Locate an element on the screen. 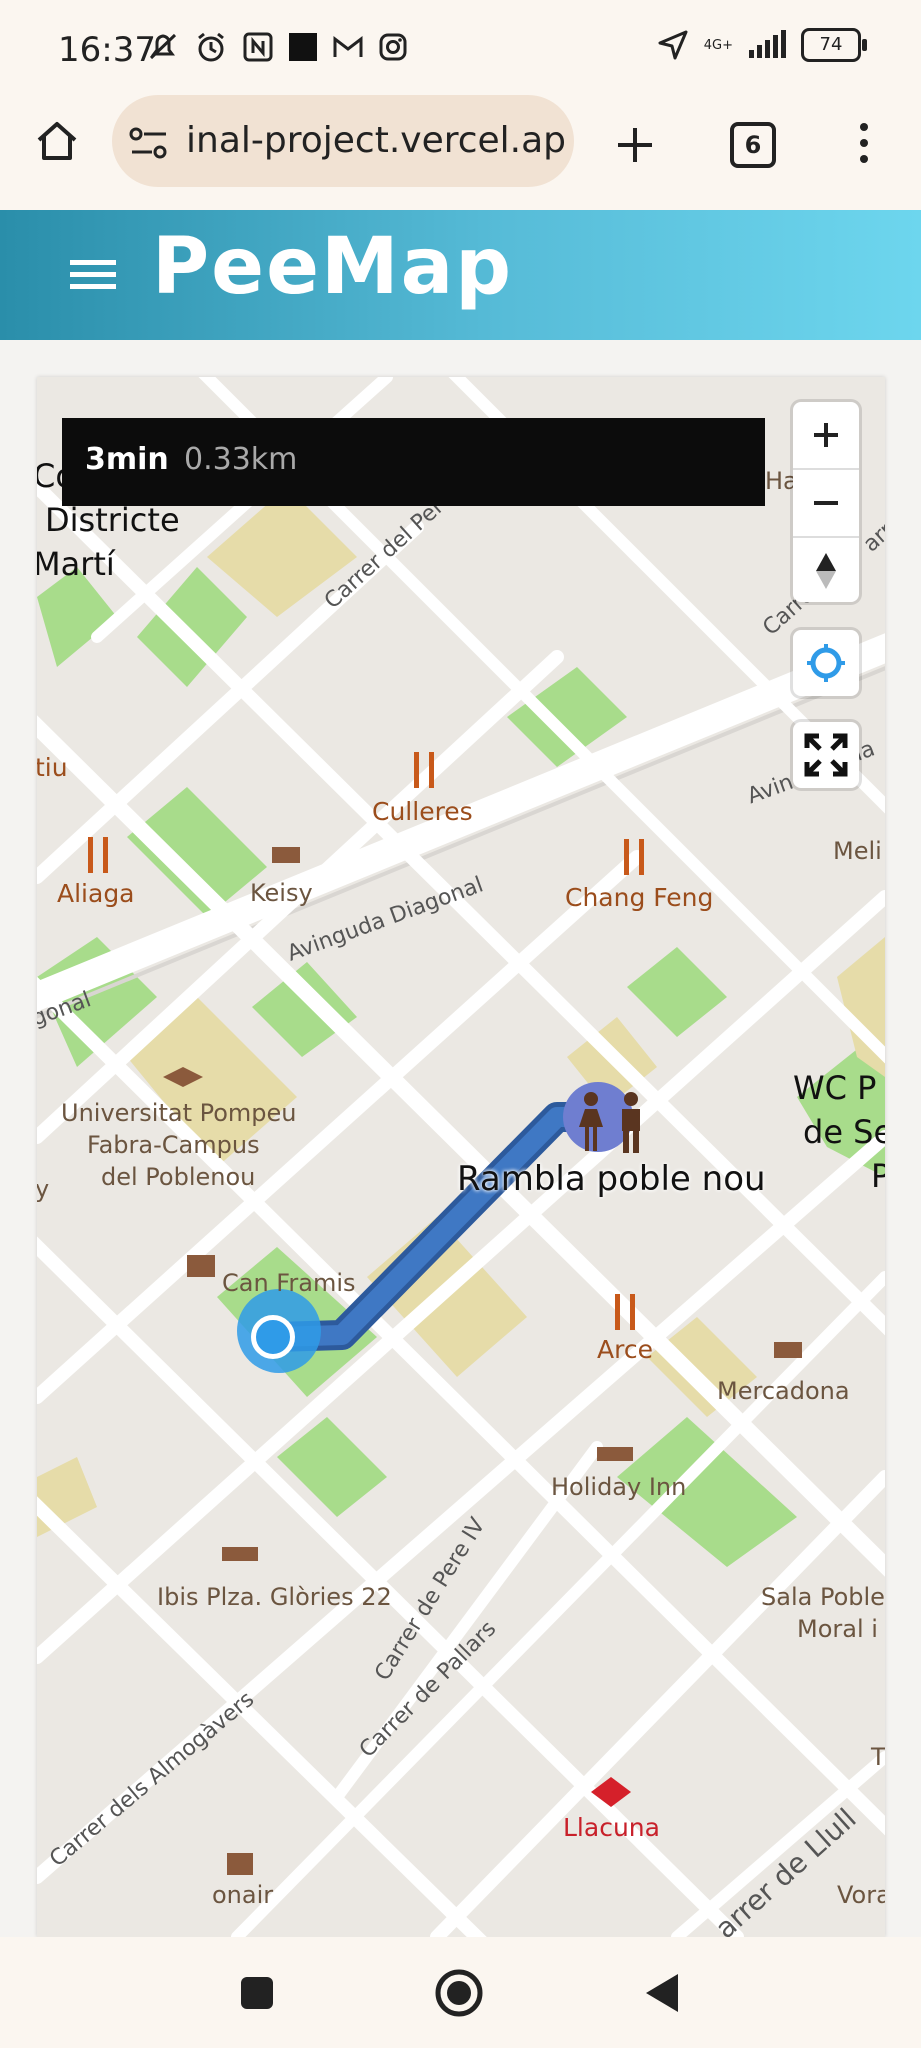  hamburger-menu-icon is located at coordinates (93, 275).